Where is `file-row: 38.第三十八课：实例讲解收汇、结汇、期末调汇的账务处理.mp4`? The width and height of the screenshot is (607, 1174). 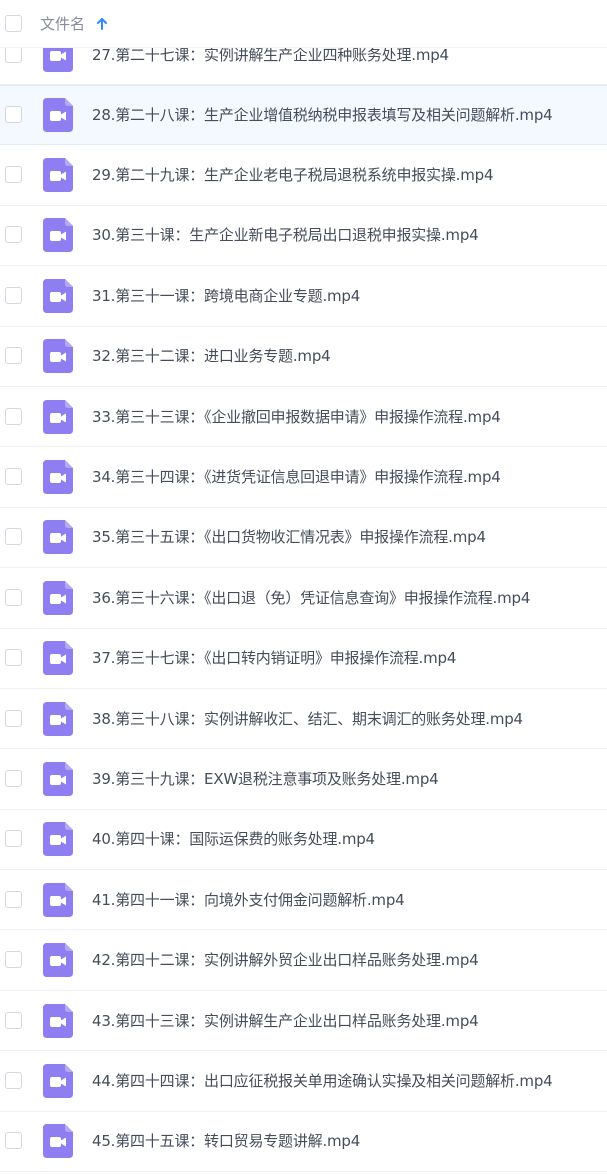 file-row: 38.第三十八课：实例讲解收汇、结汇、期末调汇的账务处理.mp4 is located at coordinates (303, 719).